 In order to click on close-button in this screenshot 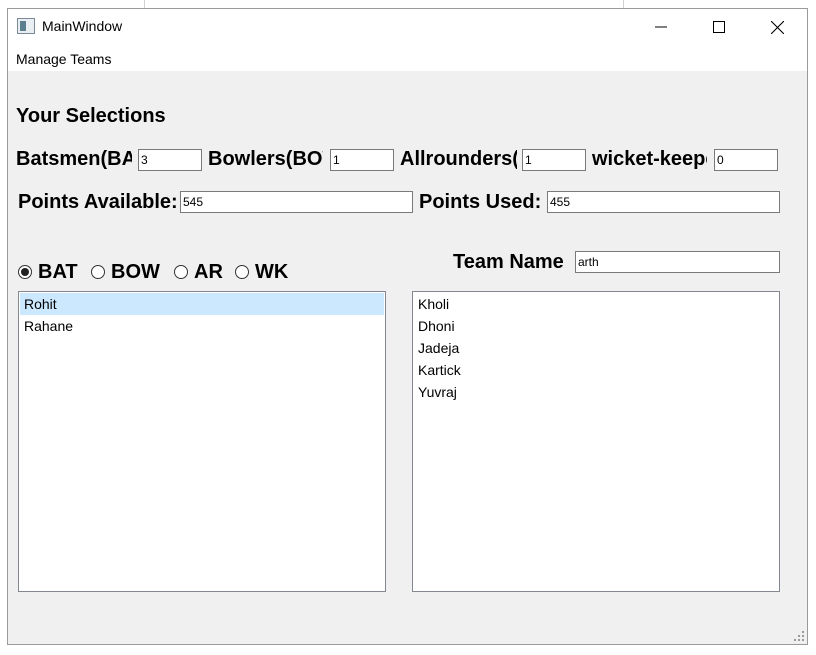, I will do `click(777, 27)`.